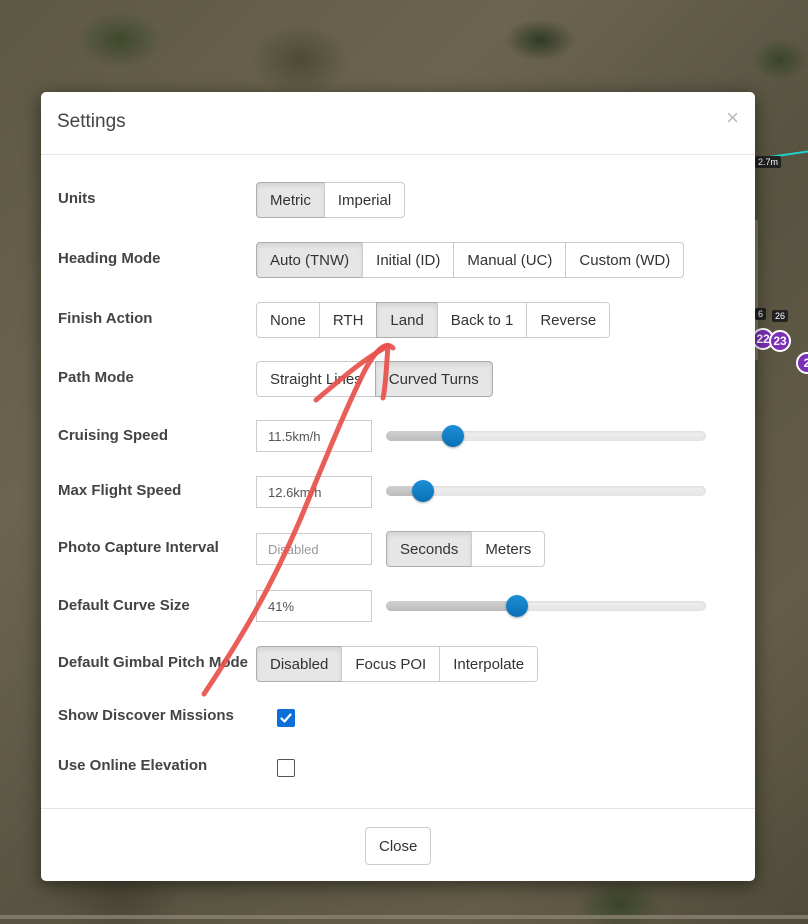 The width and height of the screenshot is (808, 924). Describe the element at coordinates (124, 605) in the screenshot. I see `default-curve-size-label: Default Curve Size` at that location.